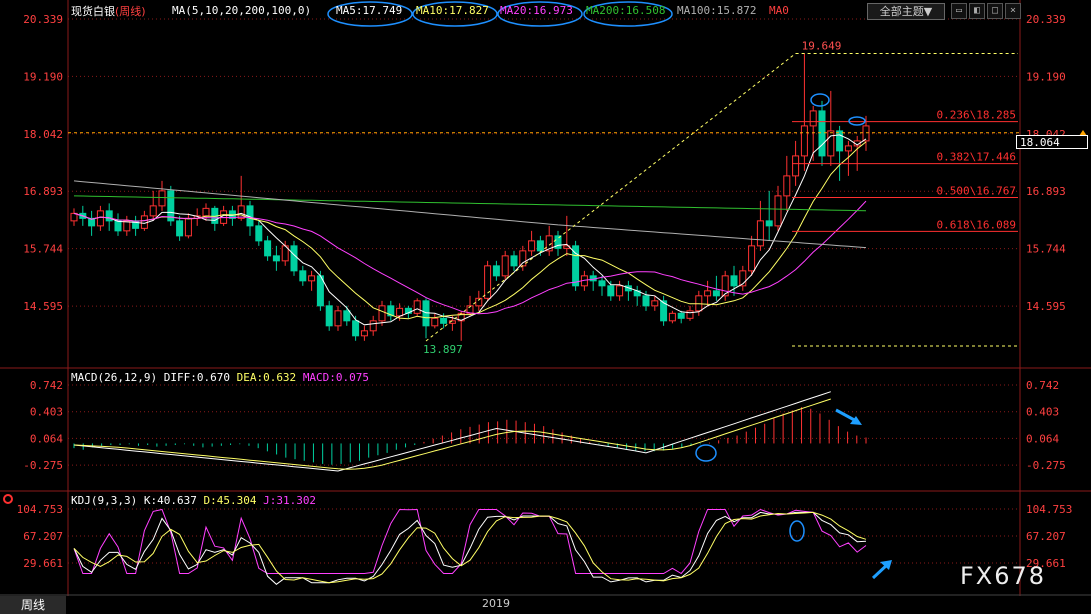 Image resolution: width=1091 pixels, height=614 pixels. What do you see at coordinates (1013, 11) in the screenshot?
I see `close-icon: ×` at bounding box center [1013, 11].